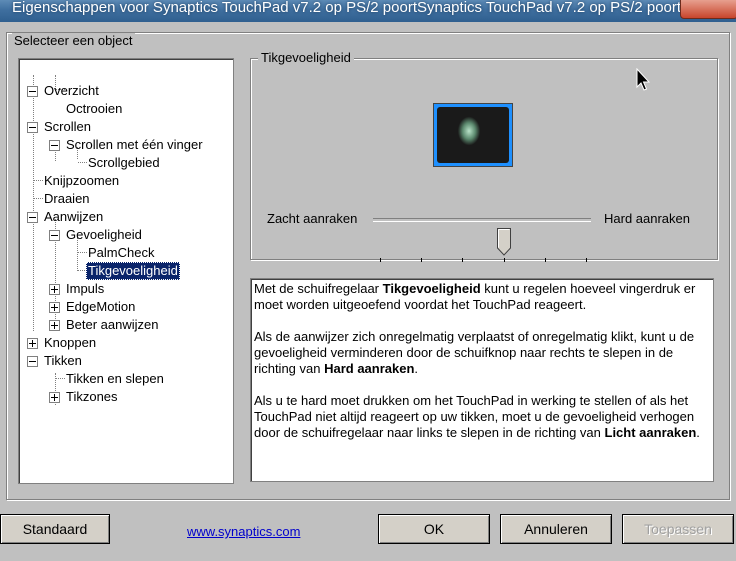 The height and width of the screenshot is (561, 736). What do you see at coordinates (112, 324) in the screenshot?
I see `tree-item-label: Beter aanwijzen` at bounding box center [112, 324].